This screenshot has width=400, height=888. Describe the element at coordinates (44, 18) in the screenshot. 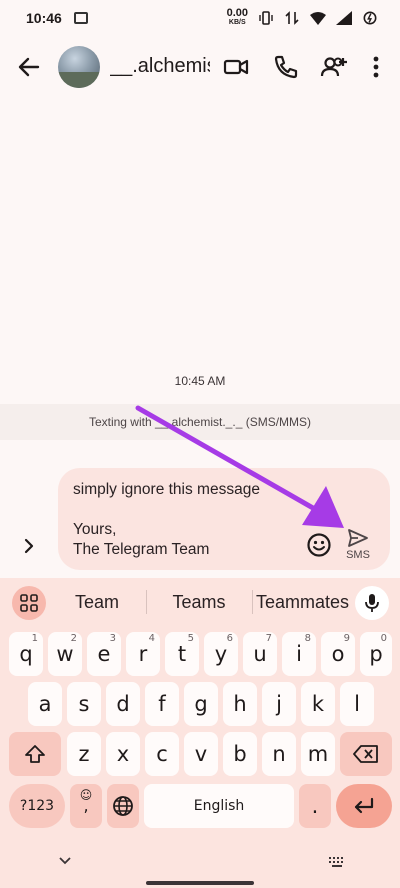

I see `status-time: 10:46` at that location.